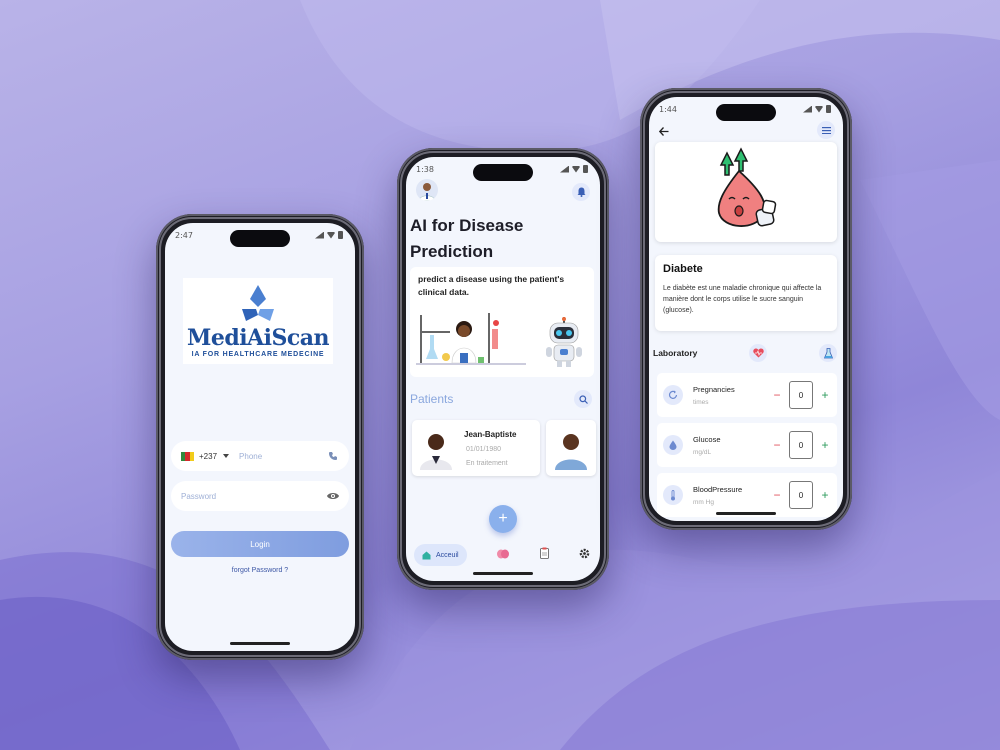 This screenshot has height=750, width=1000. Describe the element at coordinates (425, 169) in the screenshot. I see `status-time: 1:38` at that location.